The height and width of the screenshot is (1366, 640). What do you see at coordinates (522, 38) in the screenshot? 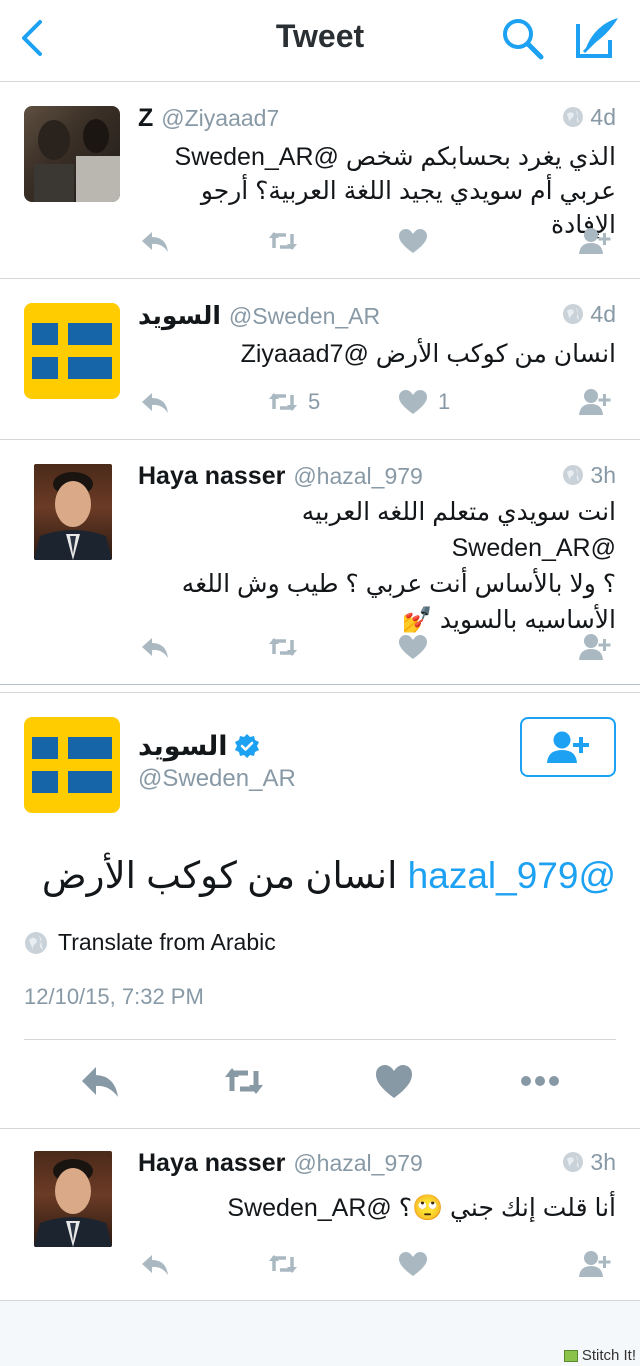
I see `search-icon` at bounding box center [522, 38].